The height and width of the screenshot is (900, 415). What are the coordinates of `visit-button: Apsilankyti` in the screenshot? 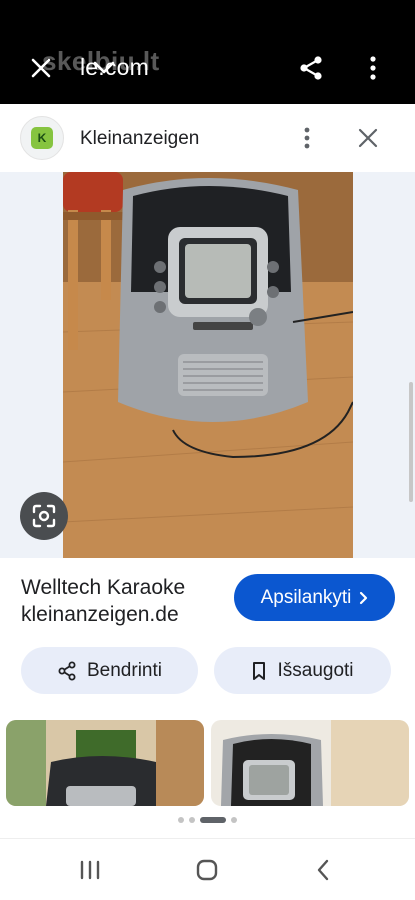 It's located at (314, 597).